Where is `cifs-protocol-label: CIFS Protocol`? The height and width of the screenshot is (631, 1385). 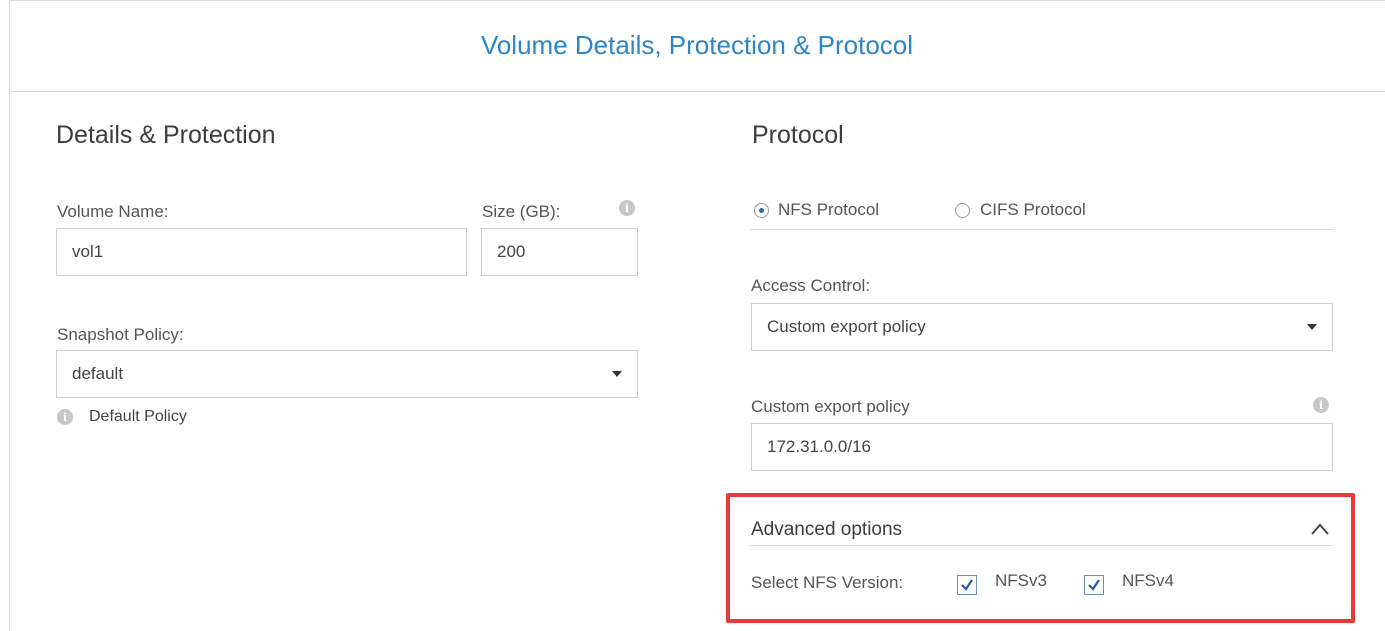
cifs-protocol-label: CIFS Protocol is located at coordinates (1033, 210).